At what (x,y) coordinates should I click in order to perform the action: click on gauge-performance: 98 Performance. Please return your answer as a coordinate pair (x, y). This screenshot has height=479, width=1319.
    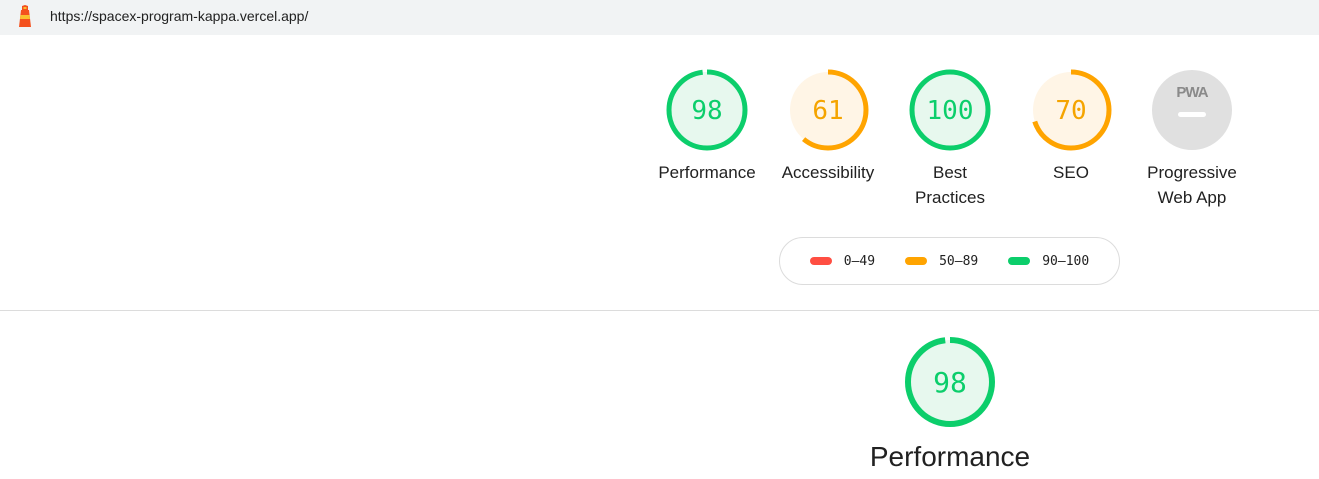
    Looking at the image, I should click on (707, 125).